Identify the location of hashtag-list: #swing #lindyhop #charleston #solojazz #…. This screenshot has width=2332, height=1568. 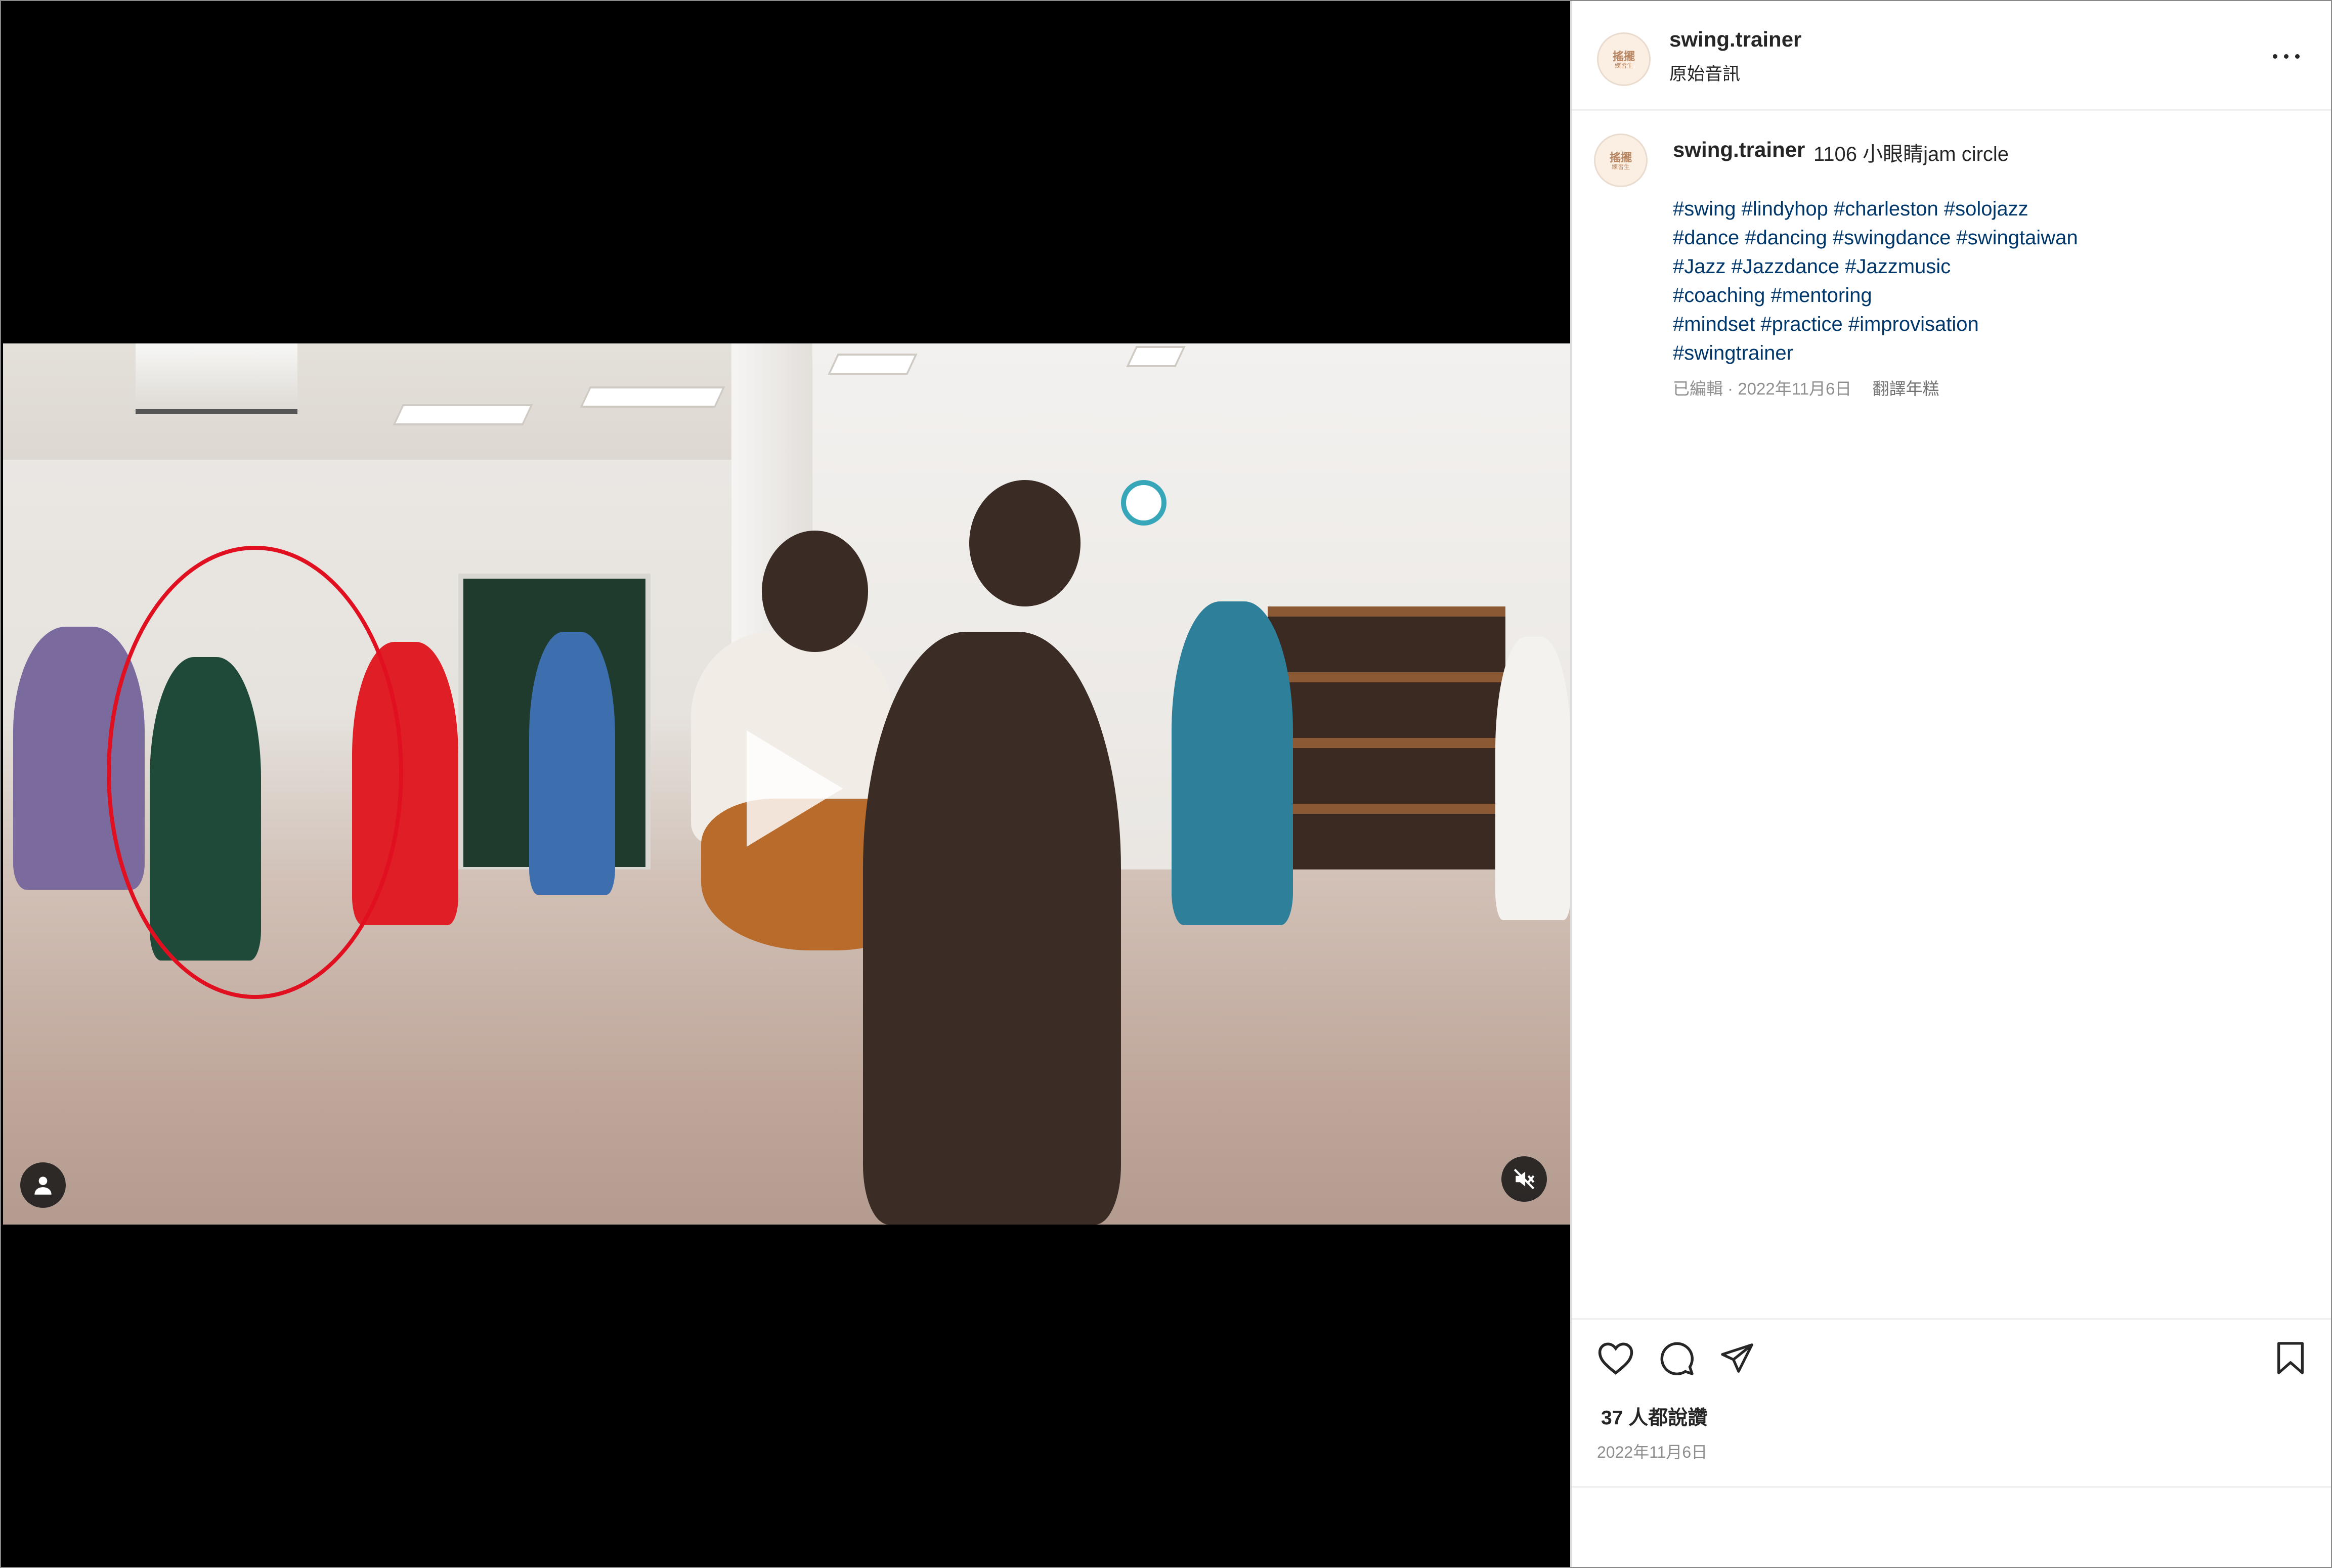
(1875, 281).